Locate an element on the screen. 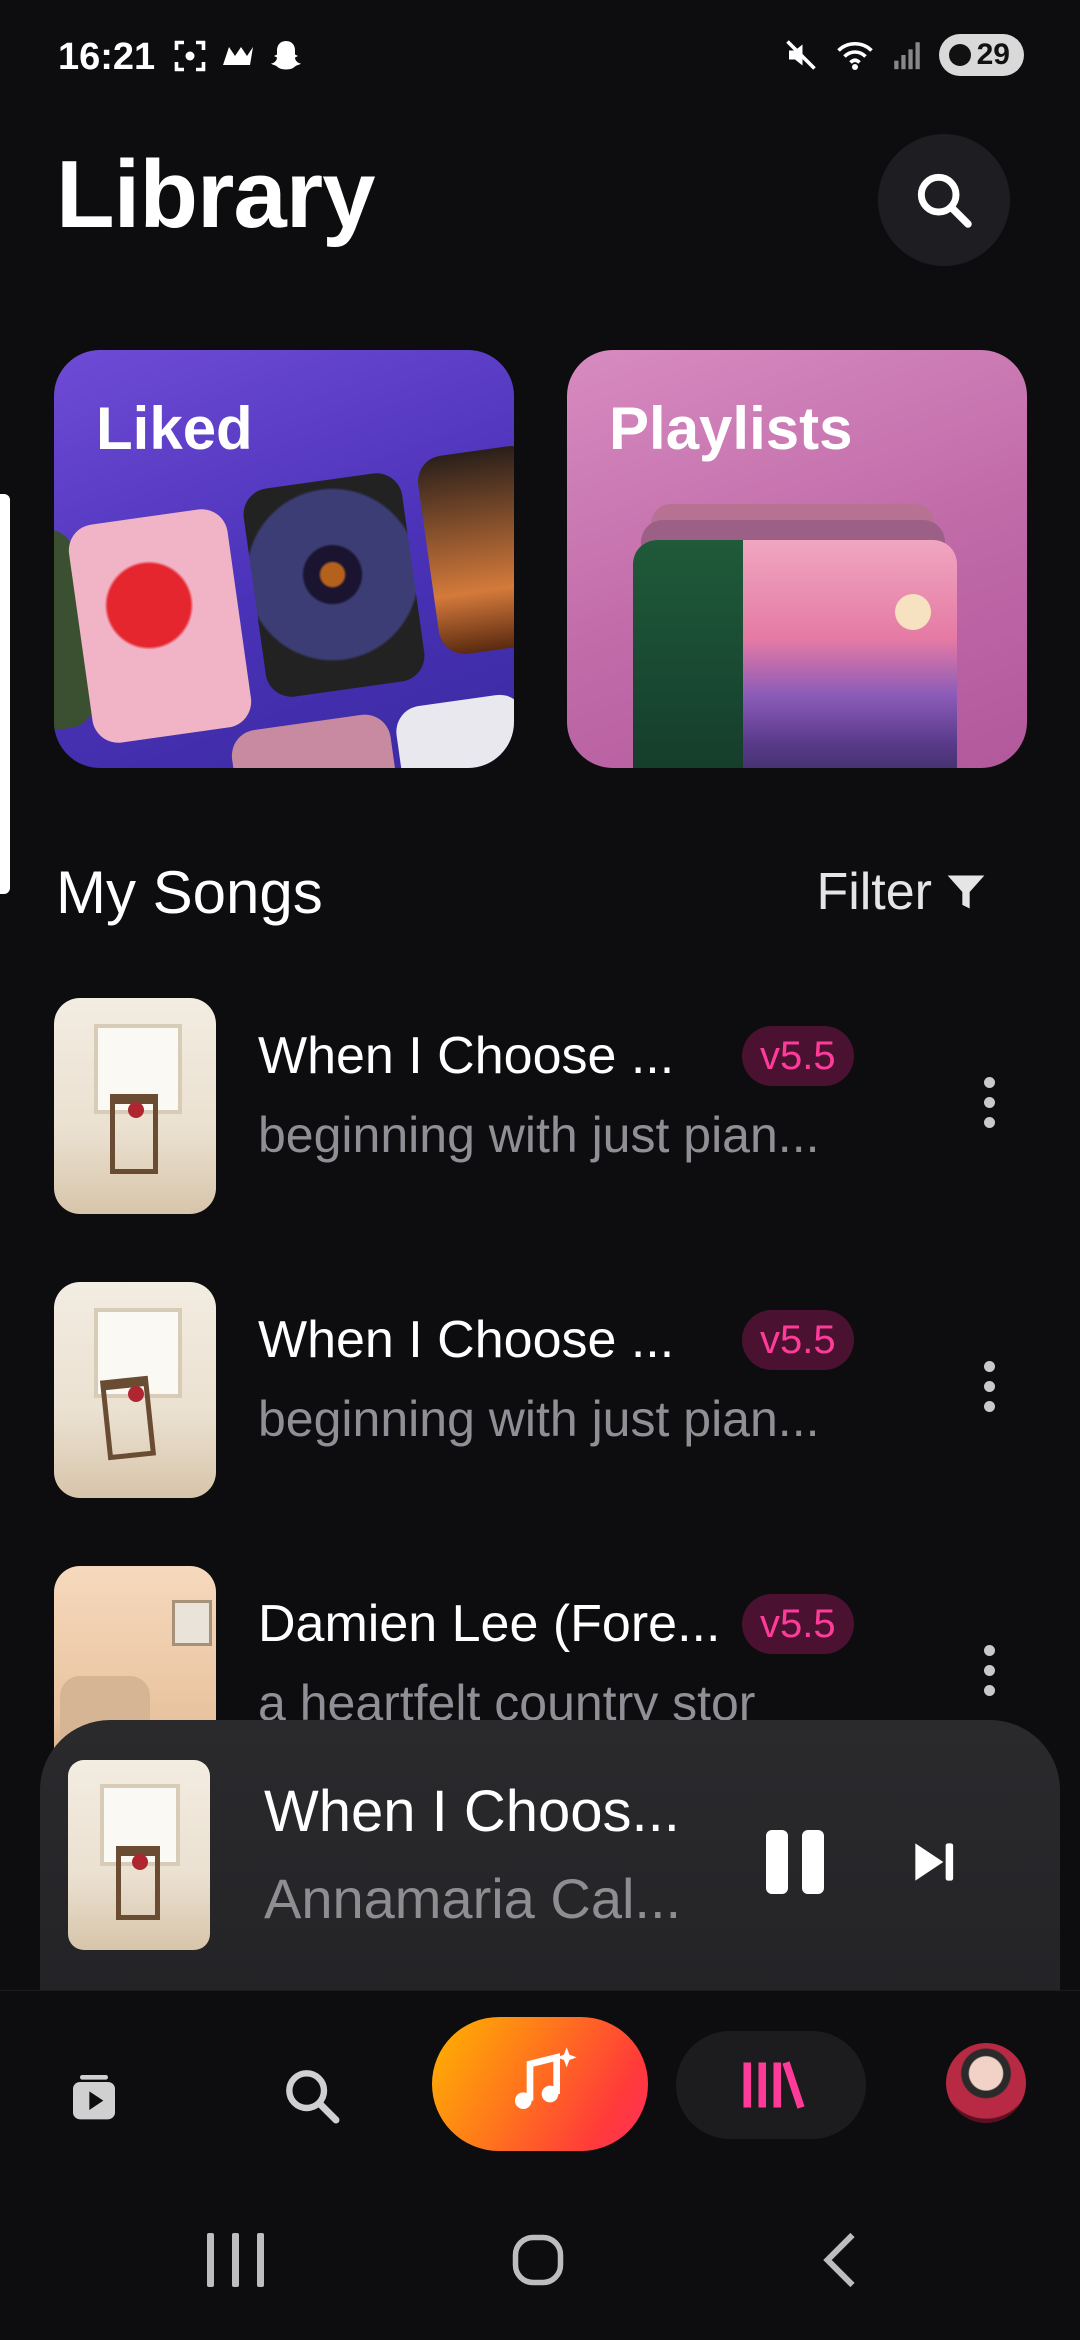  home-icon is located at coordinates (538, 2260).